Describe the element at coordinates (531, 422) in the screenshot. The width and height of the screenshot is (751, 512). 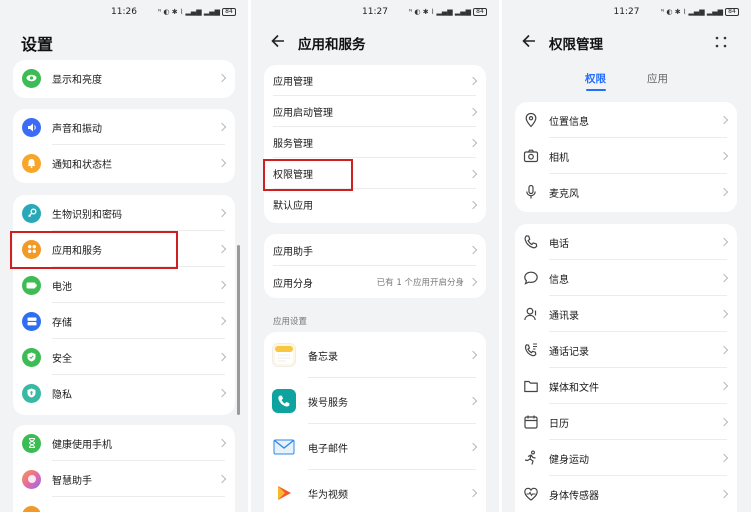
I see `calendar-icon` at that location.